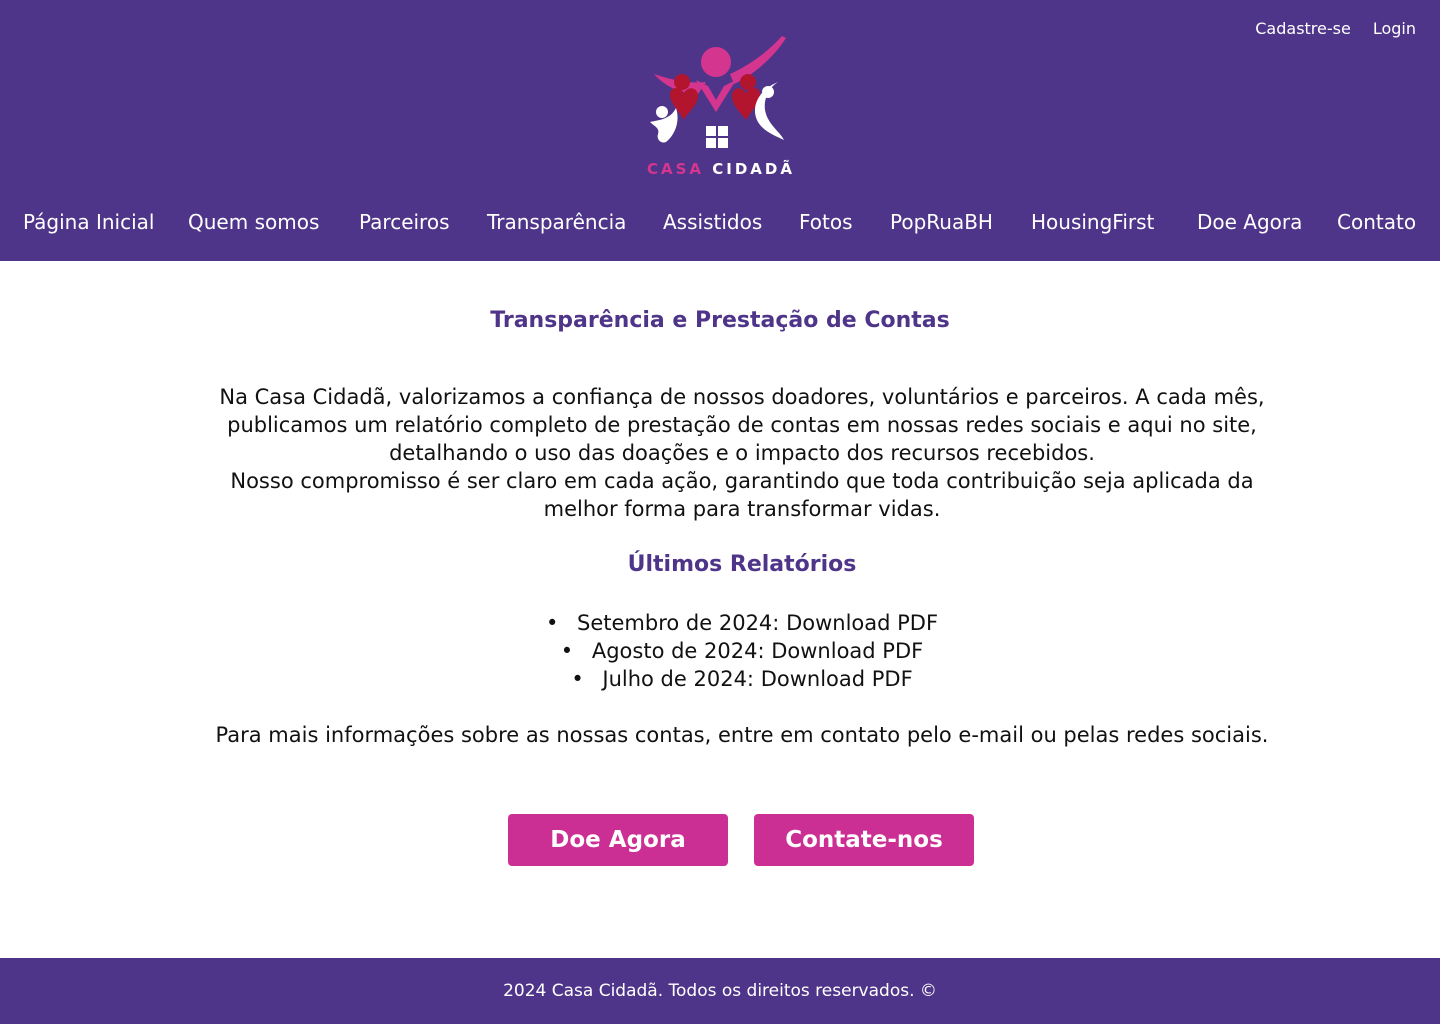 The height and width of the screenshot is (1024, 1440). I want to click on logo: CASA CIDADÃ, so click(721, 107).